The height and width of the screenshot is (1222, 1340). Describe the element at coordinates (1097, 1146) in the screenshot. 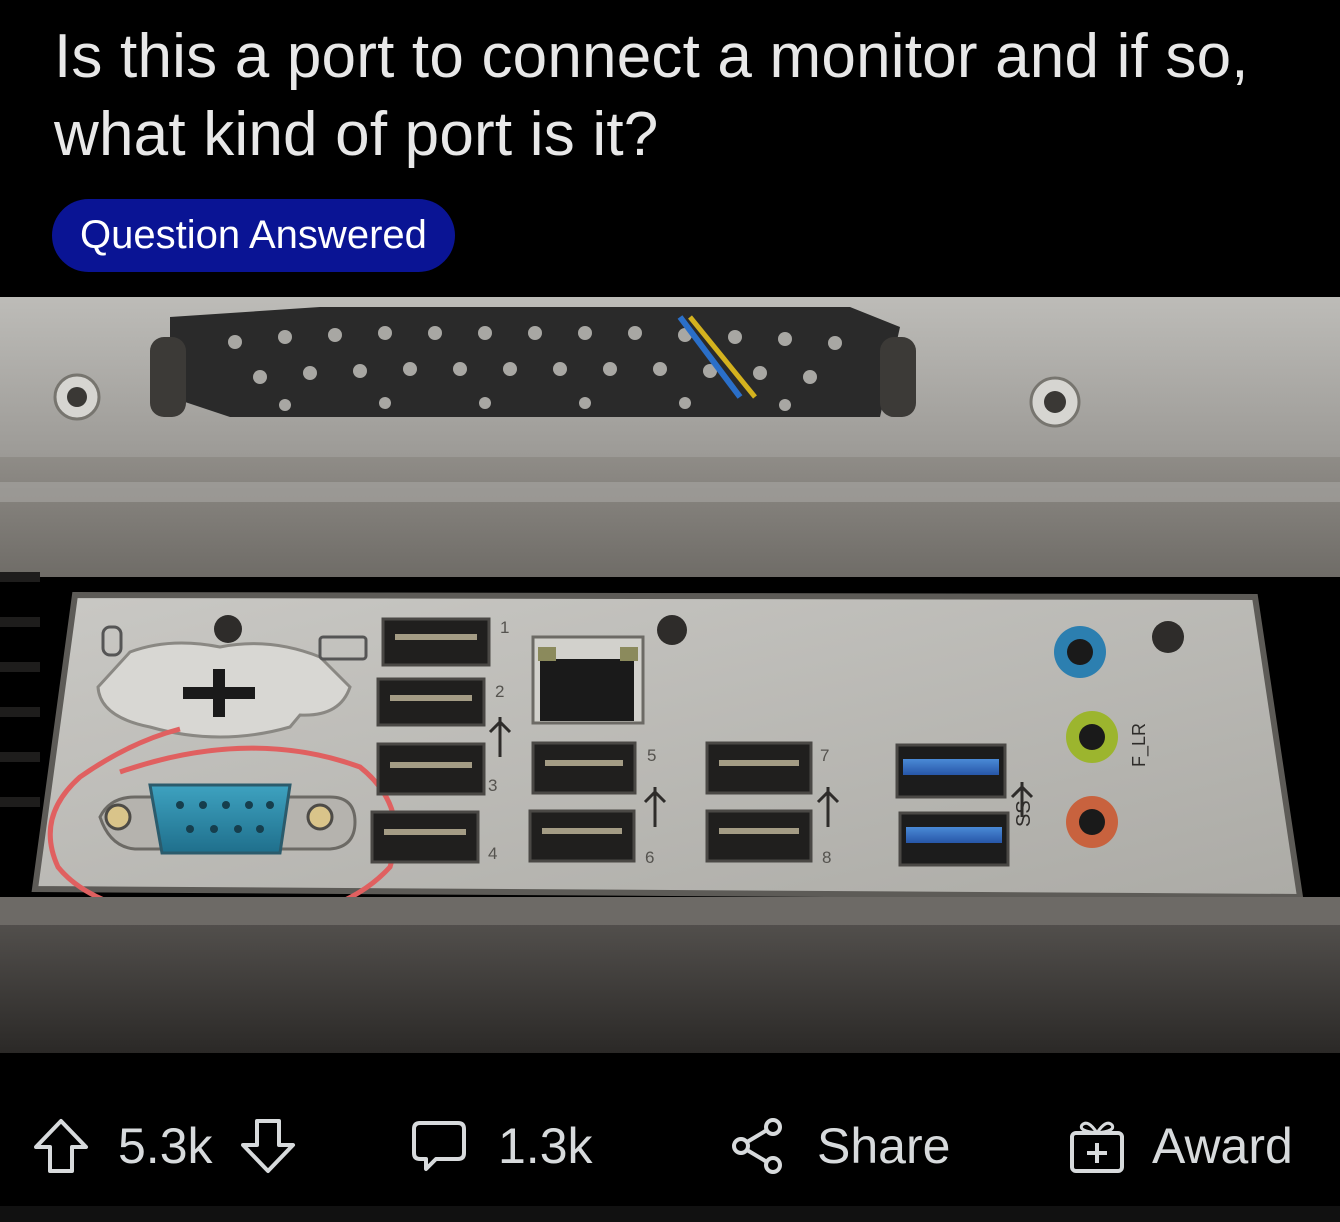

I see `gift-icon` at that location.